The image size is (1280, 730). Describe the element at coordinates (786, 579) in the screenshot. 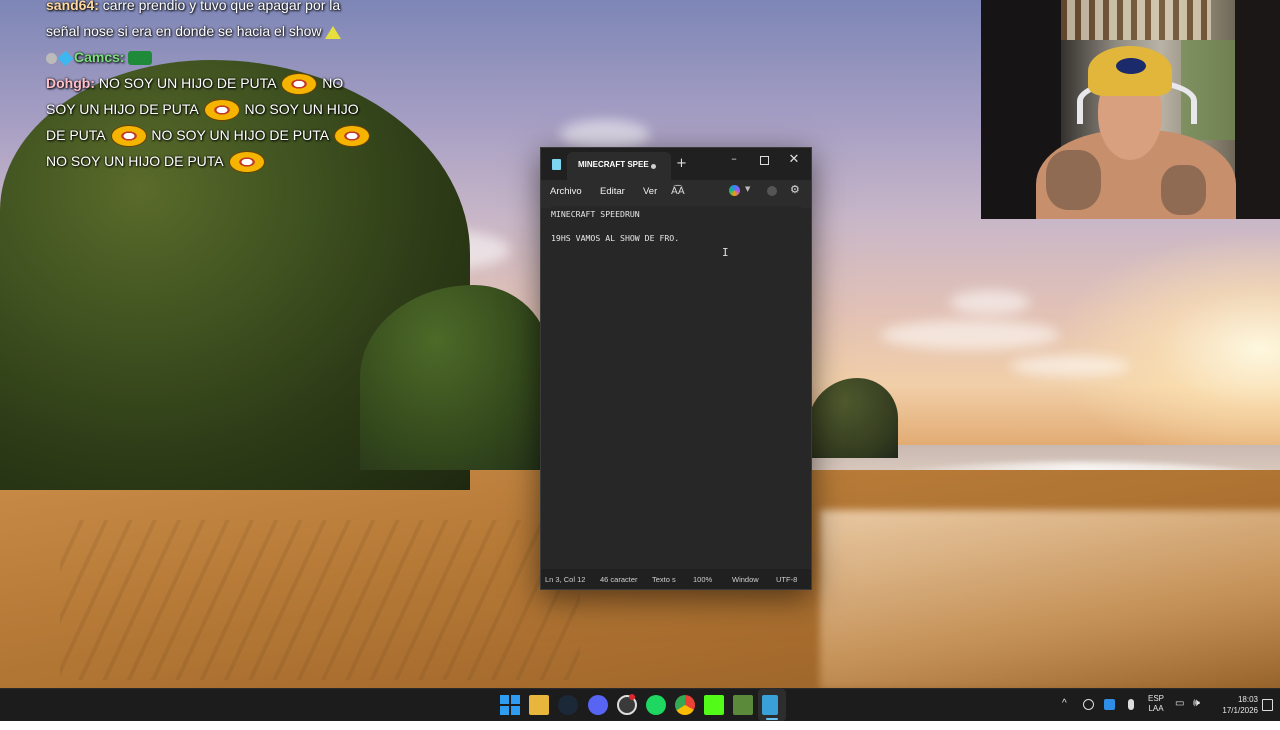

I see `status-encoding: UTF-8` at that location.